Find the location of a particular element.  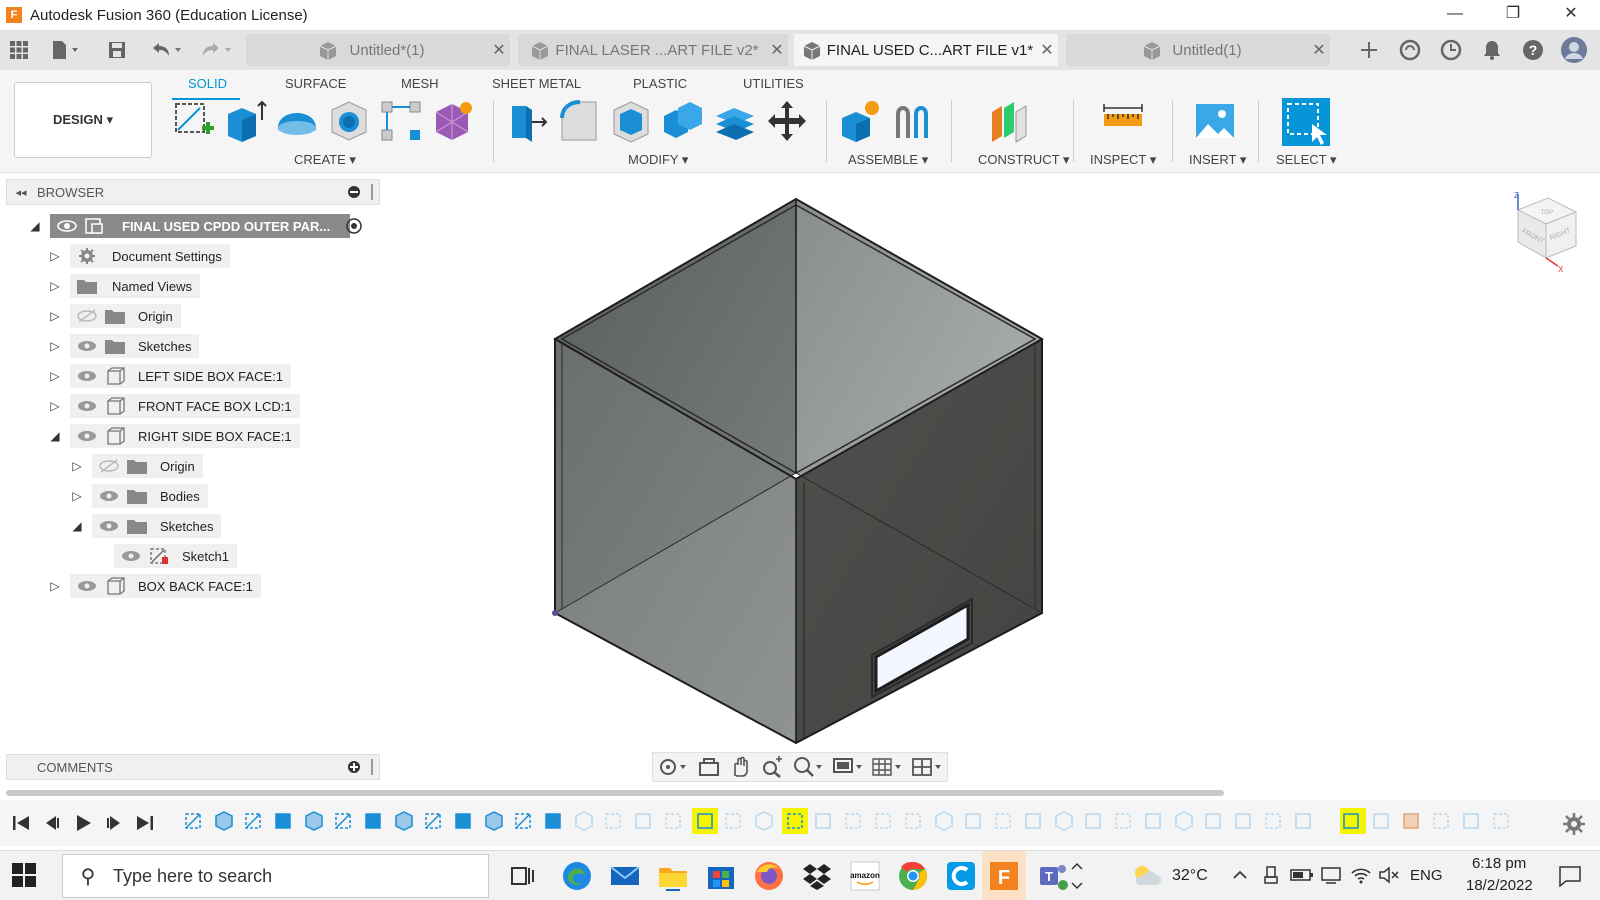

browser-item-box-back-face: ▷ BOX BACK FACE:1 is located at coordinates (193, 586).